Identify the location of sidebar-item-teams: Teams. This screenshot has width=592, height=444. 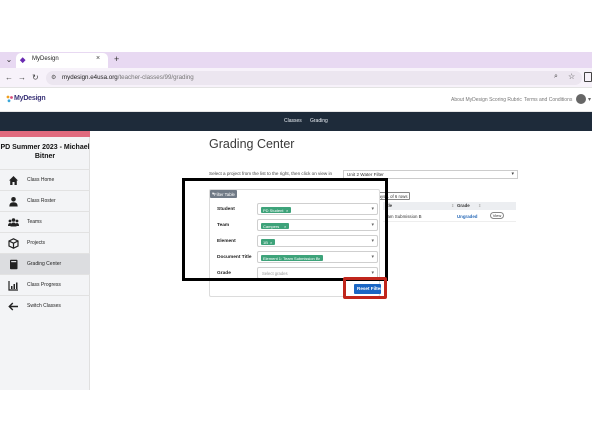
(45, 221).